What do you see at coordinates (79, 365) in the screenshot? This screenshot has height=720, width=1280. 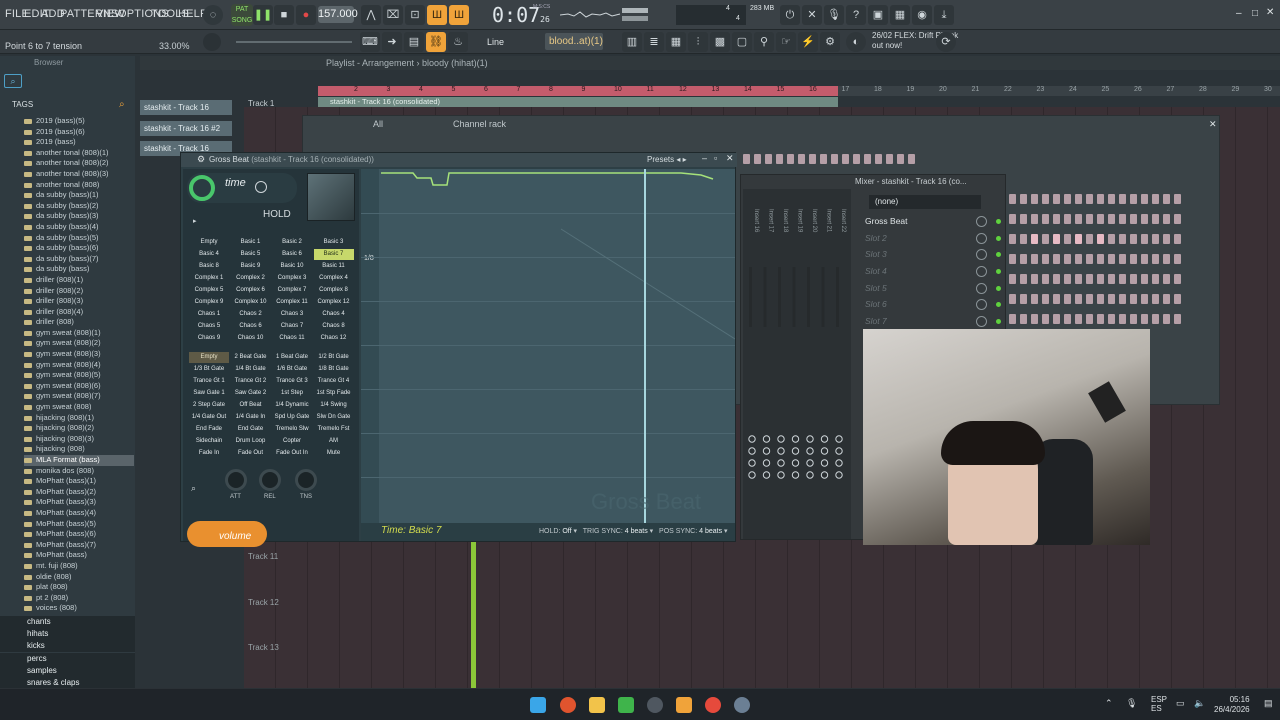 I see `browser-item: gym sweat (808)(4)` at bounding box center [79, 365].